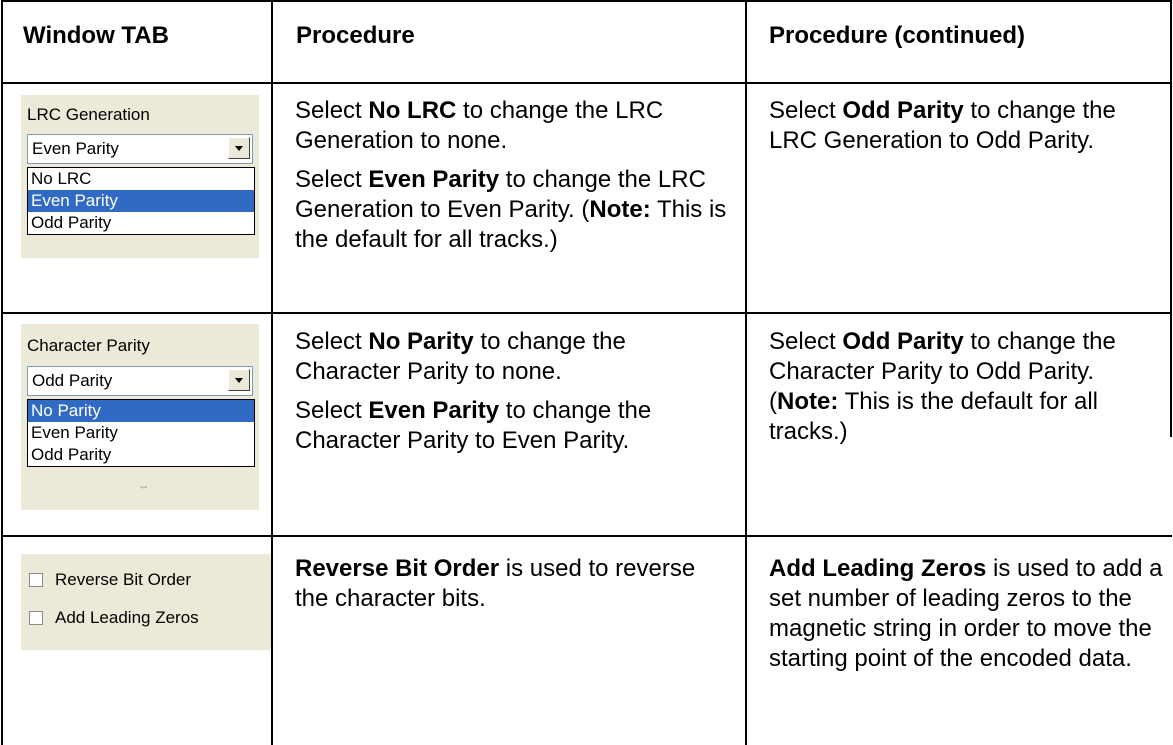 The height and width of the screenshot is (745, 1173). I want to click on header-window-tab: Window TAB, so click(96, 35).